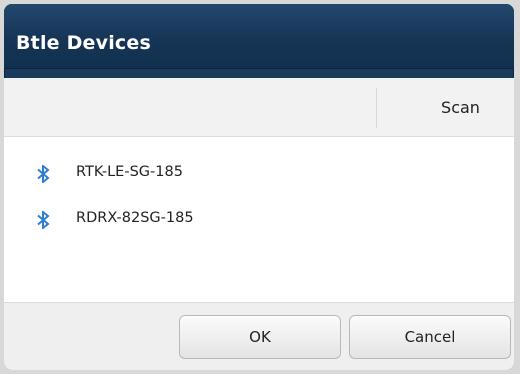  What do you see at coordinates (135, 218) in the screenshot?
I see `device-name: RDRX-82SG-185` at bounding box center [135, 218].